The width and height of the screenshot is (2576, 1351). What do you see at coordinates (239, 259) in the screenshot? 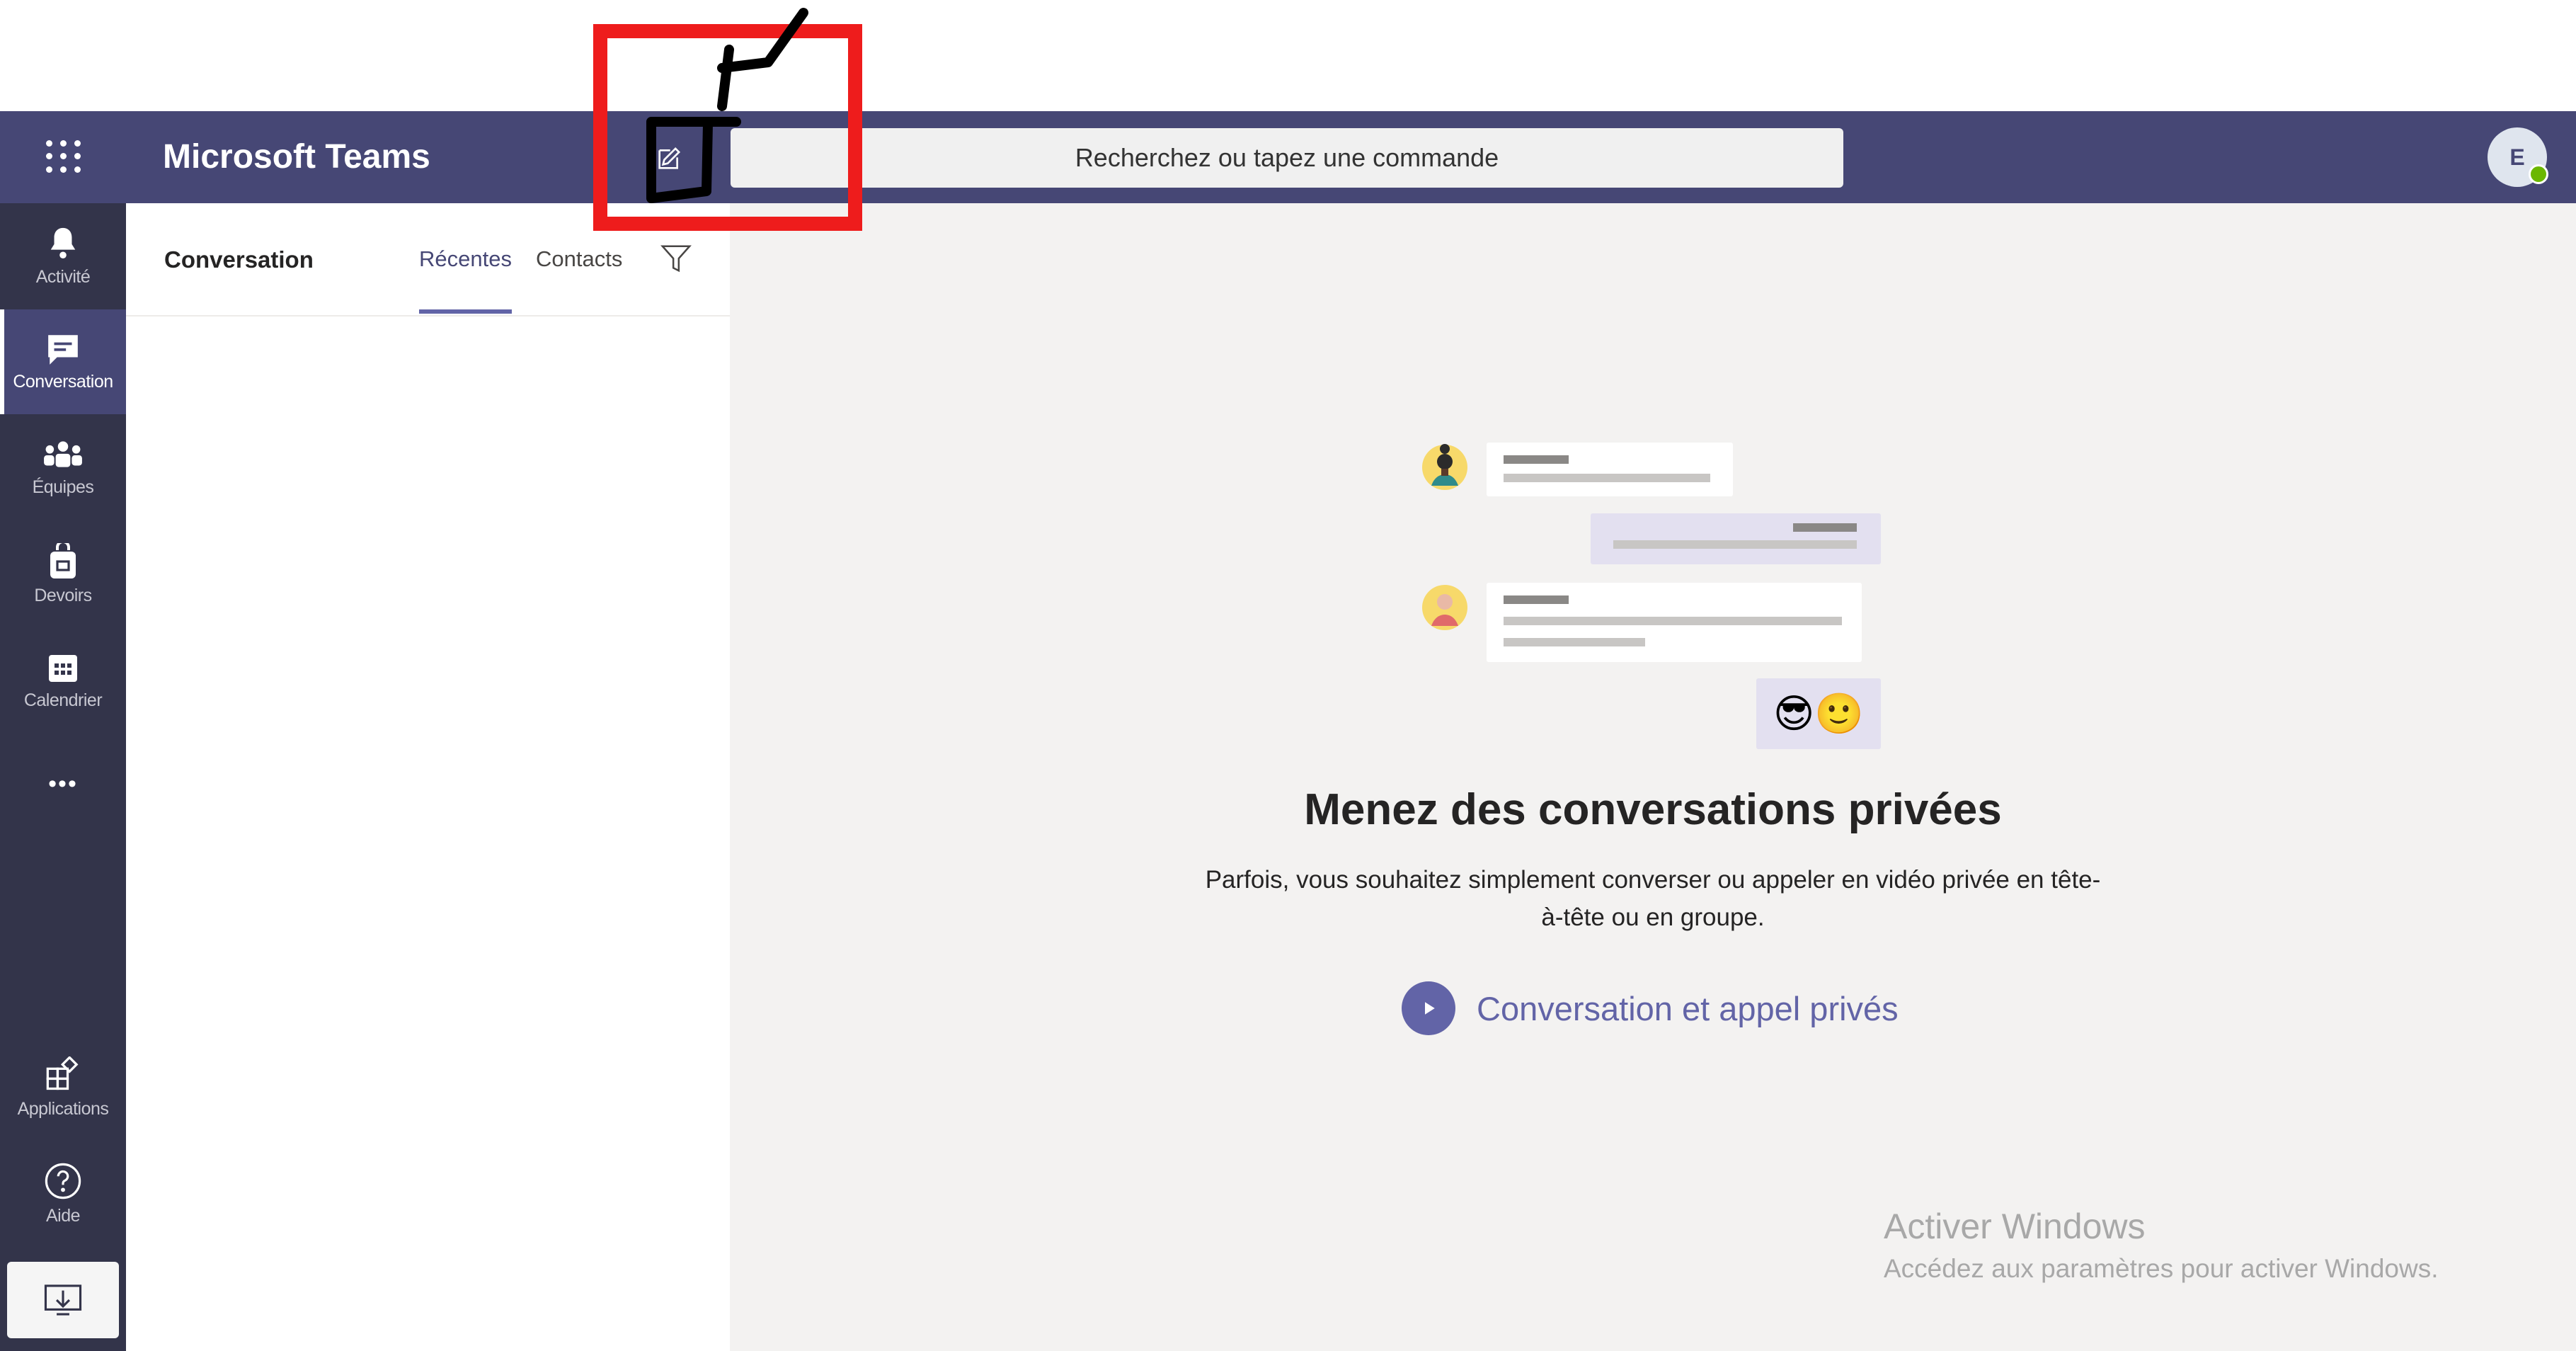
I see `list-pane-title: Conversation` at bounding box center [239, 259].